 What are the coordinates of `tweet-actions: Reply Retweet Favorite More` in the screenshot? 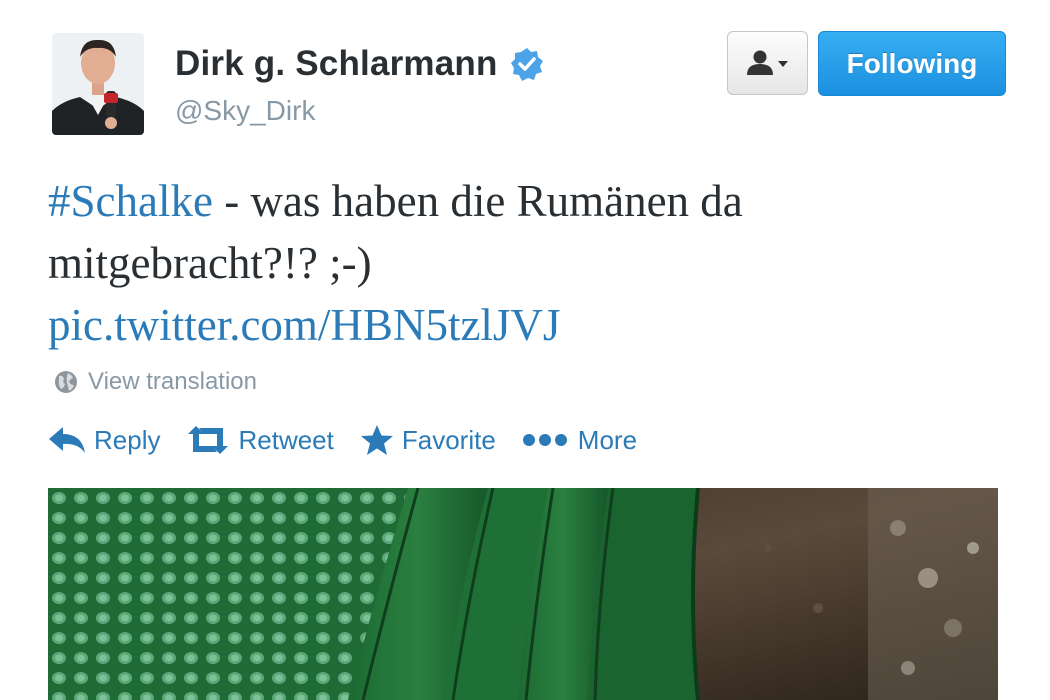 It's located at (355, 440).